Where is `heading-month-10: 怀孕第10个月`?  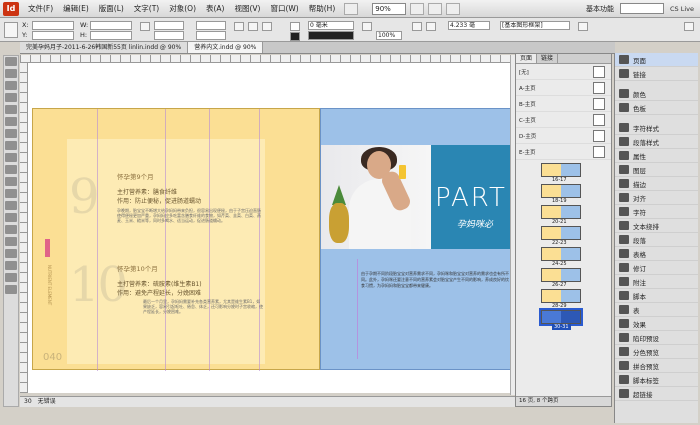 heading-month-10: 怀孕第10个月 is located at coordinates (137, 268).